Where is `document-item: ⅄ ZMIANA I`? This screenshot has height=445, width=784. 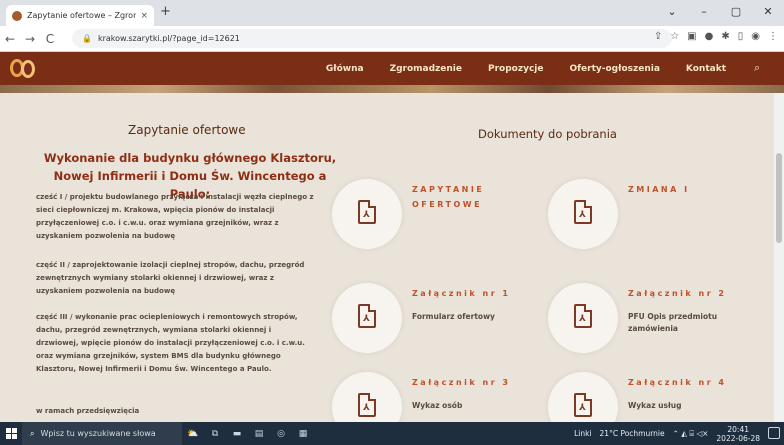
document-item: ⅄ ZMIANA I is located at coordinates (653, 224).